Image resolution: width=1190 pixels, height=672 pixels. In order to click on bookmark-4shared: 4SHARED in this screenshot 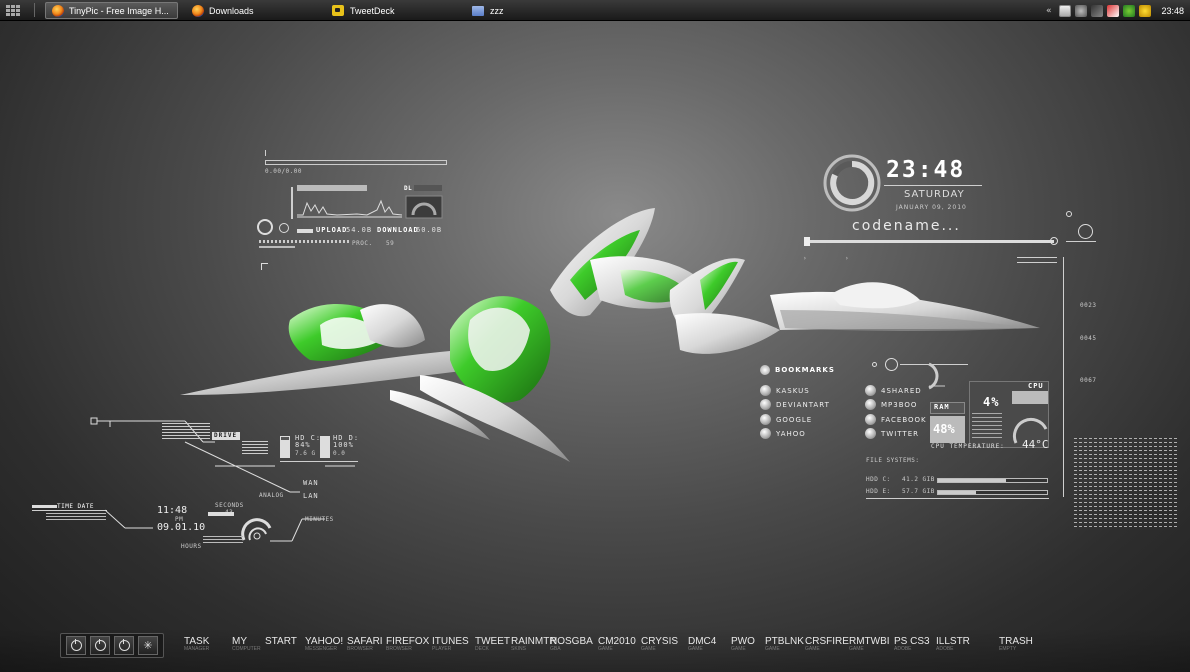, I will do `click(893, 390)`.